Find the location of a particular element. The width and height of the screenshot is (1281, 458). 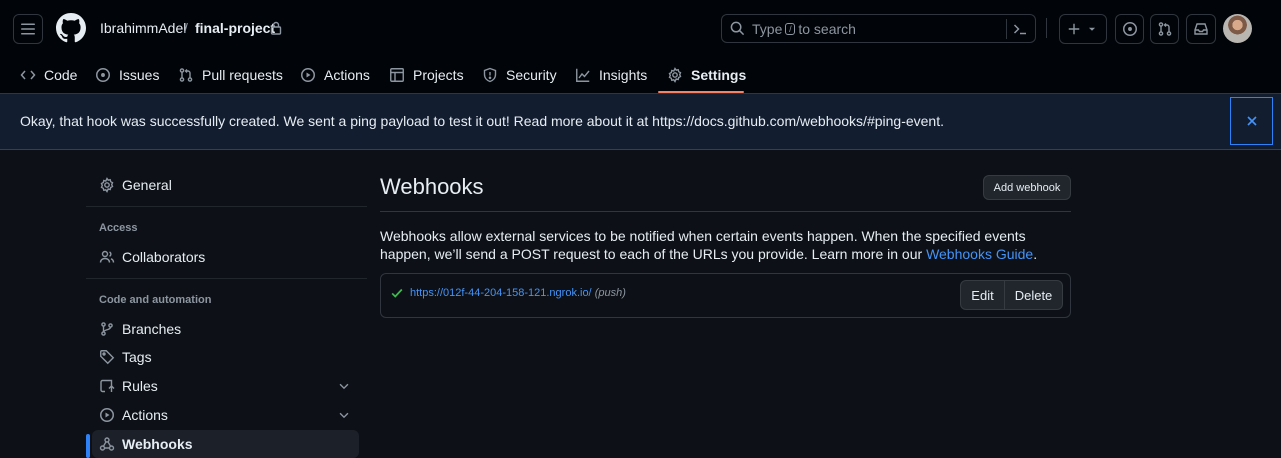

sidebar-item-actions: Actions is located at coordinates (225, 415).